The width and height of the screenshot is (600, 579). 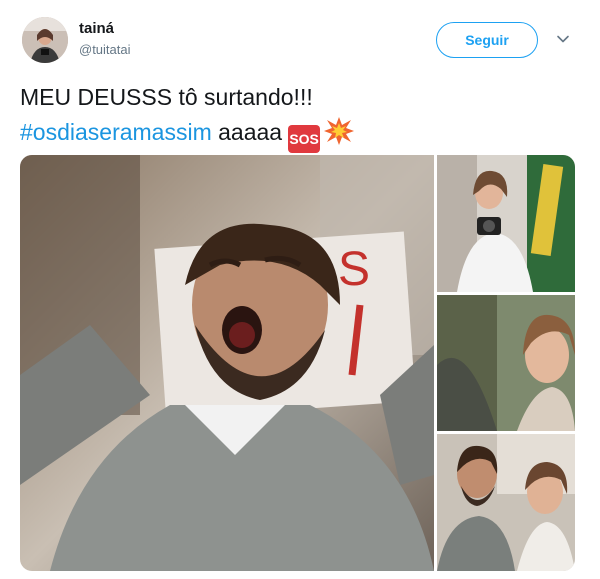 What do you see at coordinates (563, 39) in the screenshot?
I see `chevron-down-icon` at bounding box center [563, 39].